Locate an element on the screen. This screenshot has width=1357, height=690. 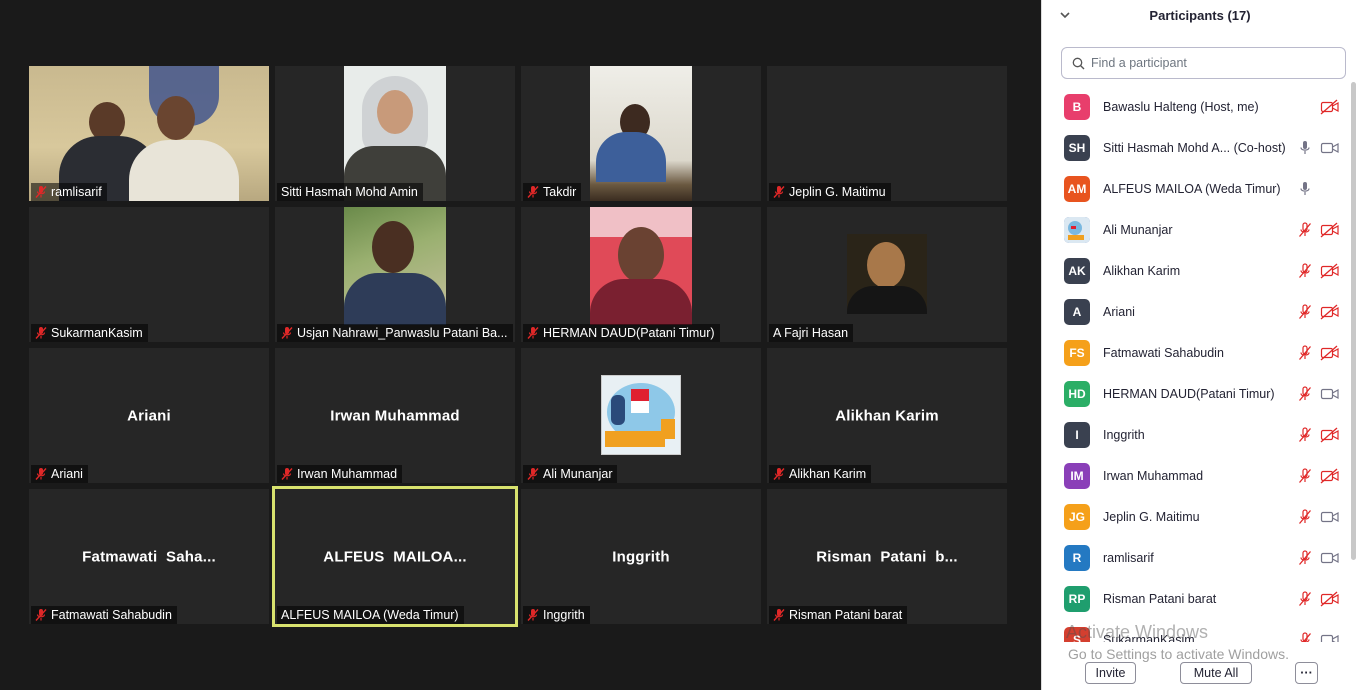
participant-row: S SukarmanKasim is located at coordinates (1196, 630).